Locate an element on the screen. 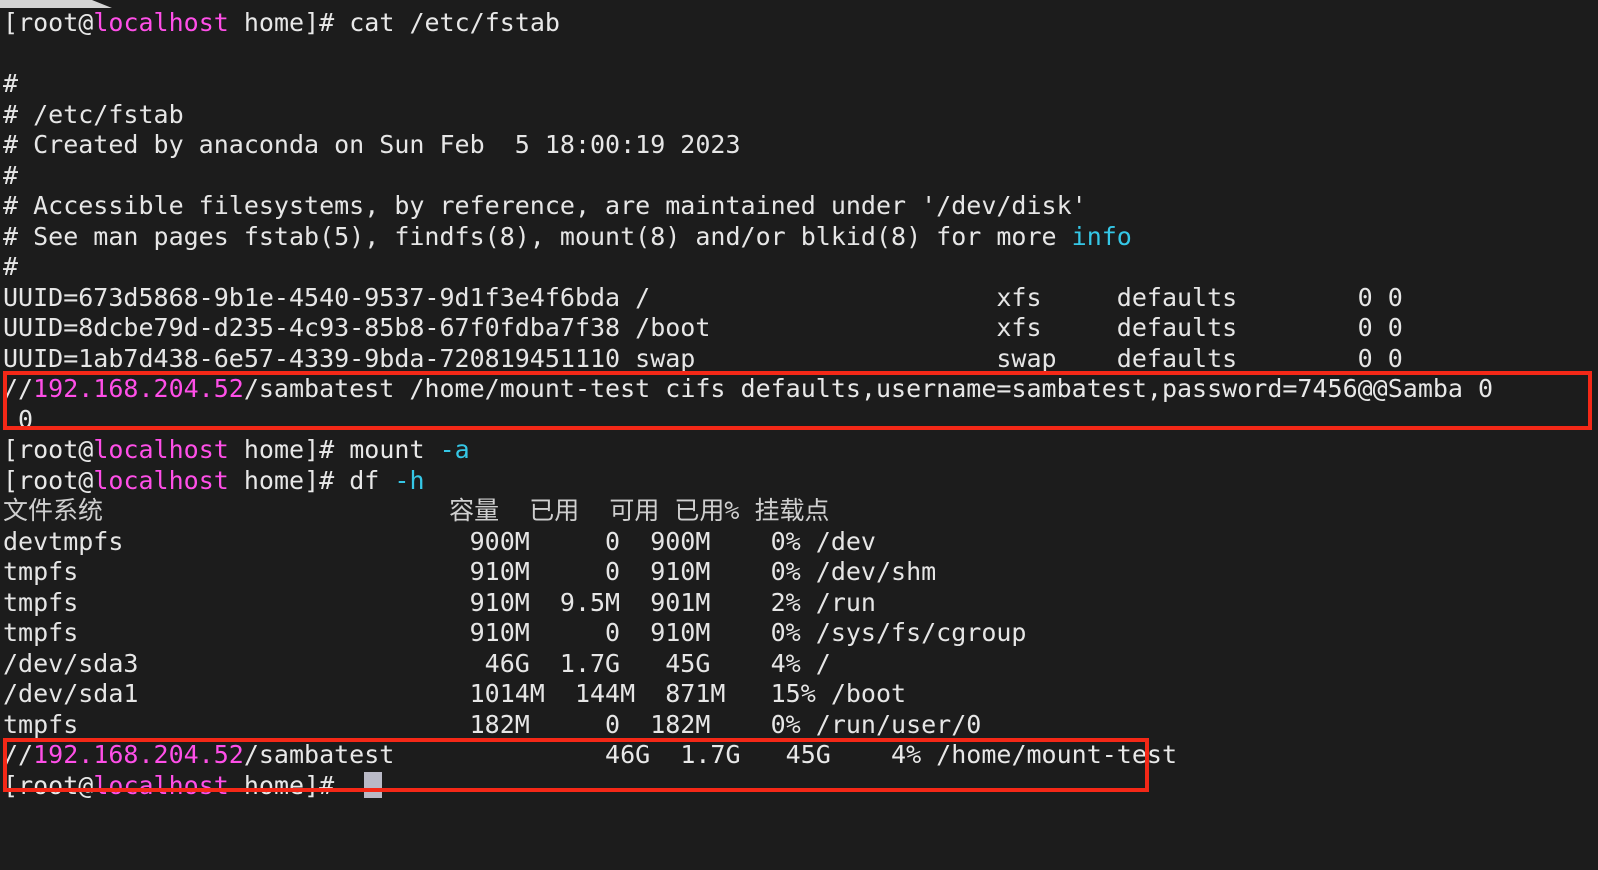  final-prompt-line: [root@localhost home]# is located at coordinates (799, 786).